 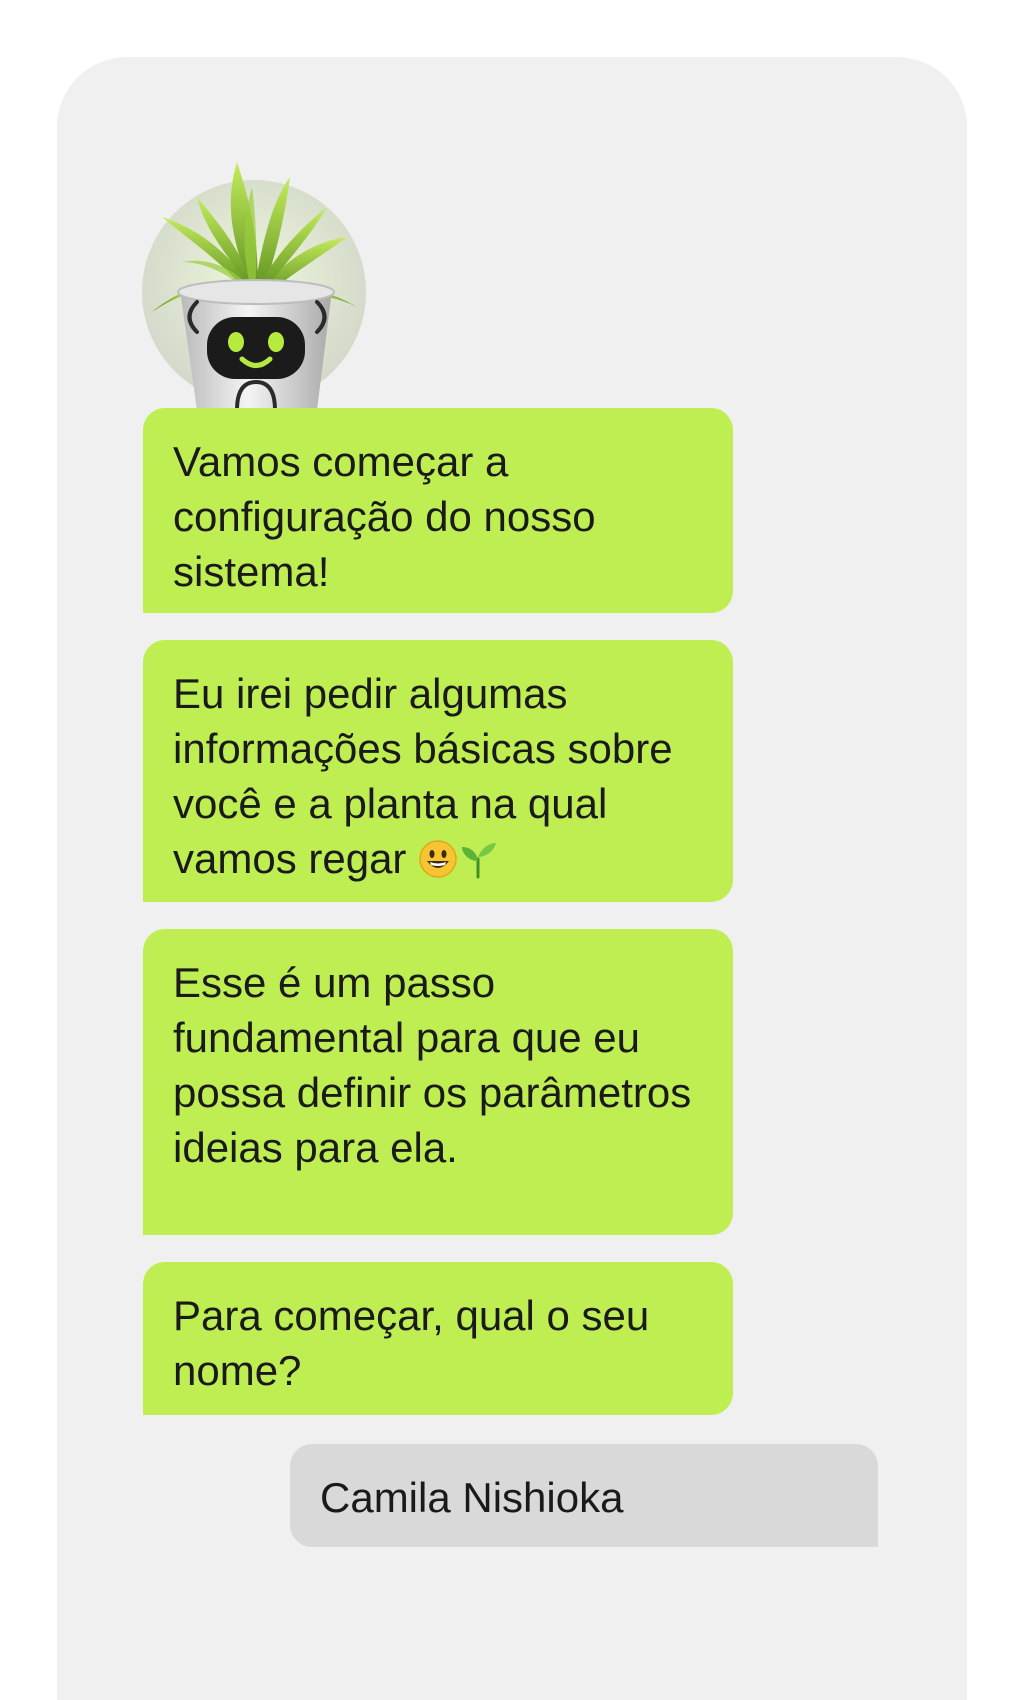 What do you see at coordinates (257, 277) in the screenshot?
I see `bot-avatar` at bounding box center [257, 277].